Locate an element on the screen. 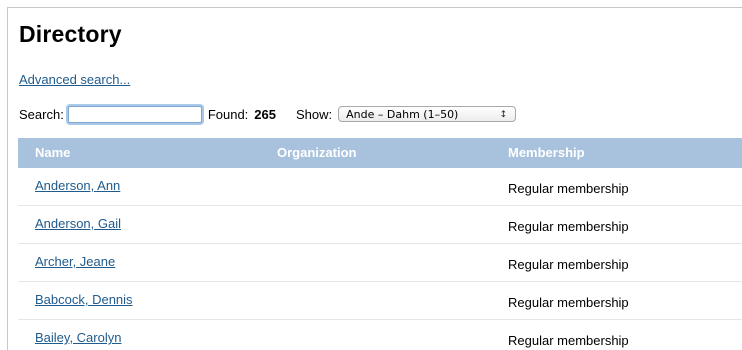  found-count: 265 is located at coordinates (265, 114).